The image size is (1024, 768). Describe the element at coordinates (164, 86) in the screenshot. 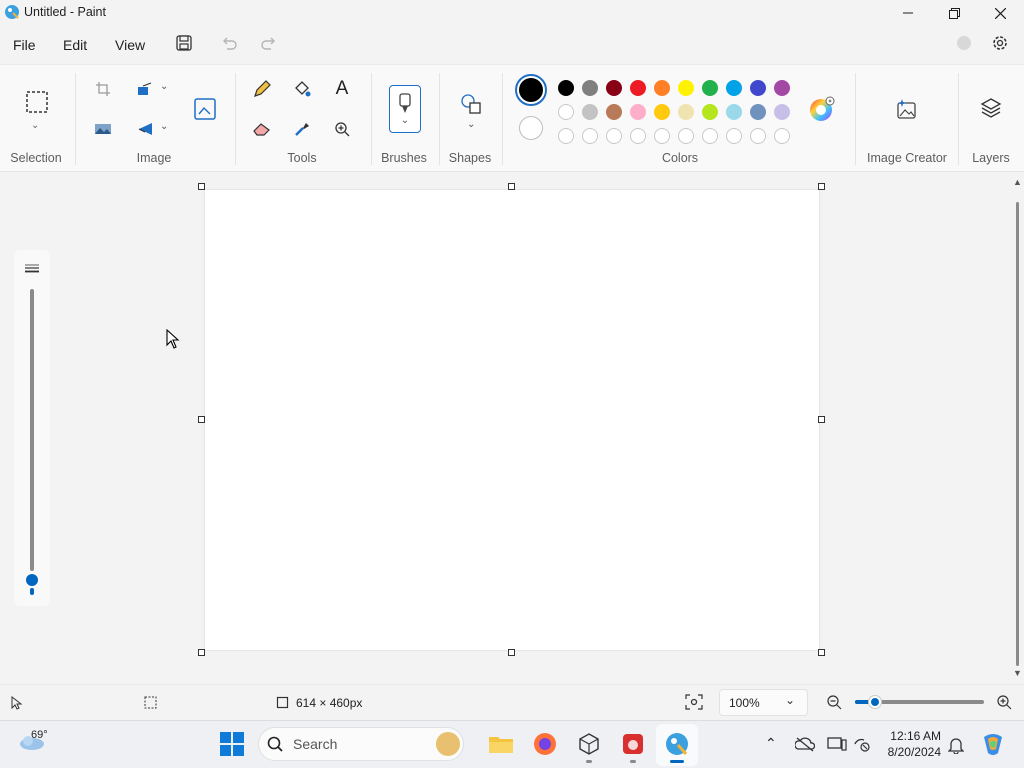

I see `resize-dropdown-chevron-icon: ⌄` at that location.